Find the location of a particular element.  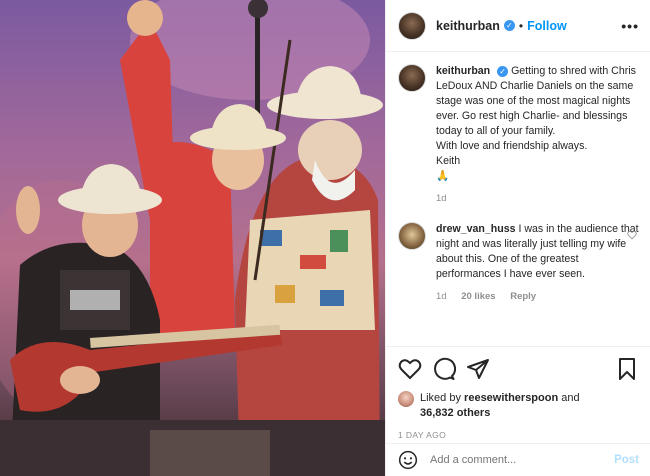

post-timestamp: 1 DAY AGO is located at coordinates (518, 435).